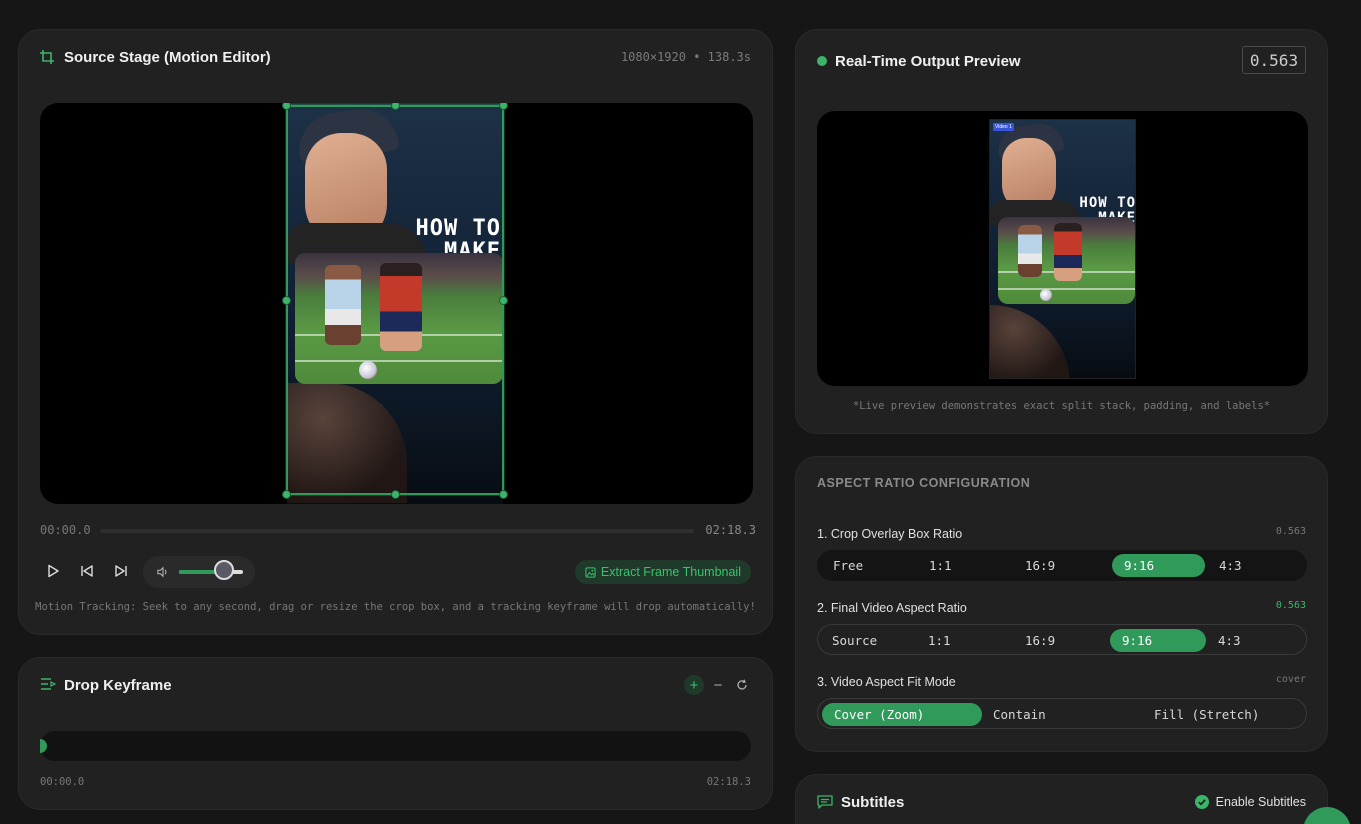 The height and width of the screenshot is (824, 1361). Describe the element at coordinates (670, 572) in the screenshot. I see `extract-frame-thumbnail-label: Extract Frame Thumbnail` at that location.